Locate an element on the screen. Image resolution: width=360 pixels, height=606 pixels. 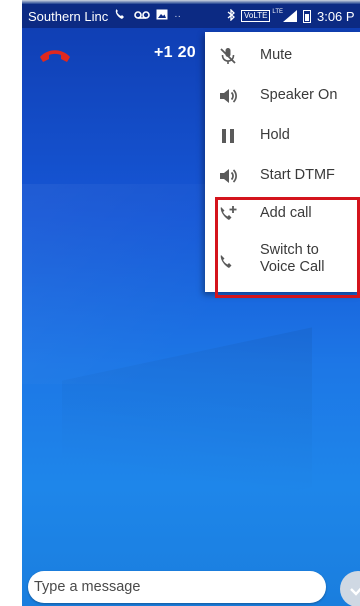
menu-item-start-dtmf: Start DTMF is located at coordinates (282, 176).